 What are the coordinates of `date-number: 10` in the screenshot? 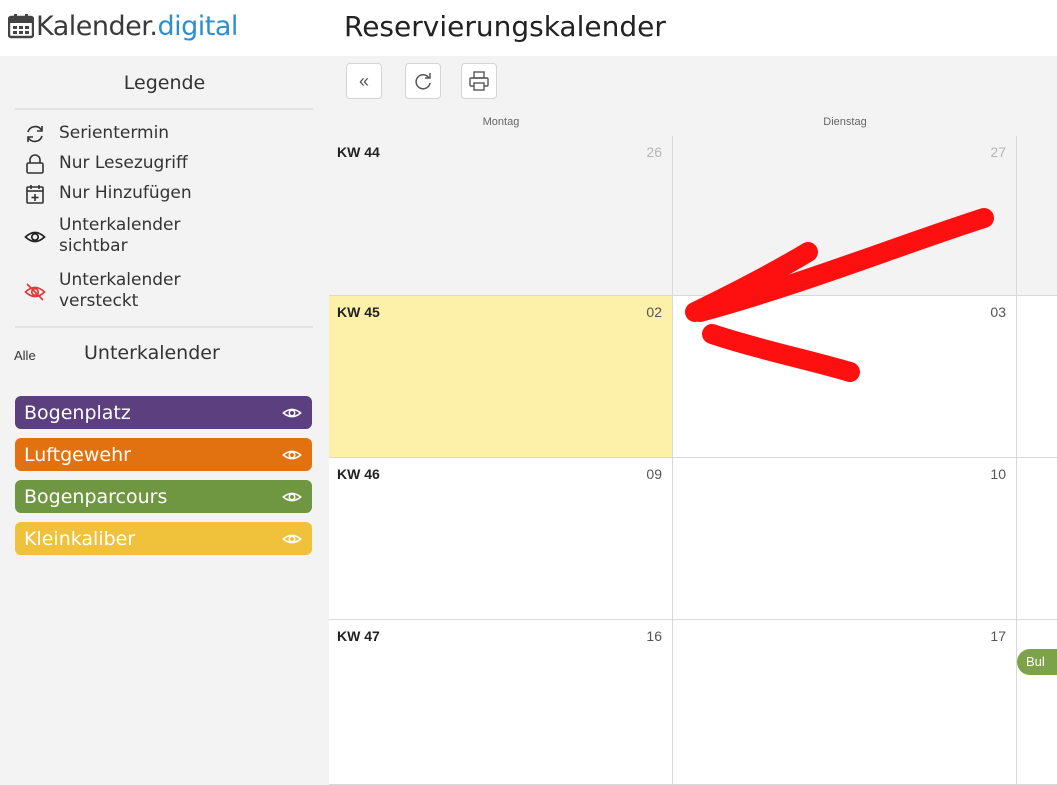 It's located at (998, 474).